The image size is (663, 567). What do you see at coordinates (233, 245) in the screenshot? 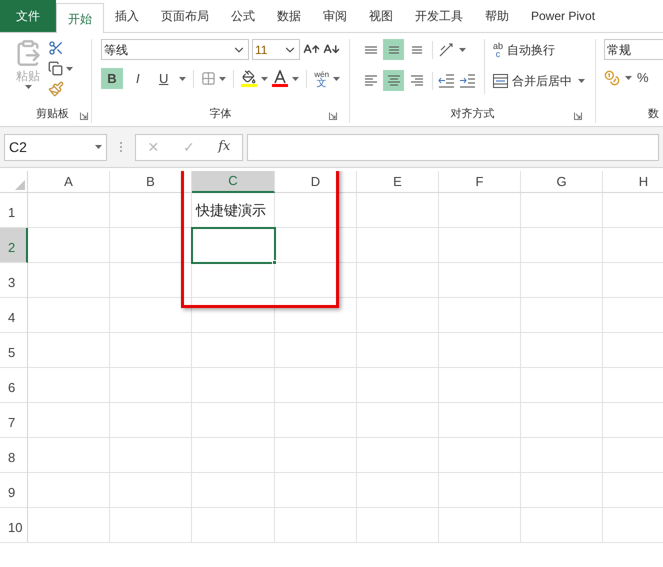
I see `active-cell` at bounding box center [233, 245].